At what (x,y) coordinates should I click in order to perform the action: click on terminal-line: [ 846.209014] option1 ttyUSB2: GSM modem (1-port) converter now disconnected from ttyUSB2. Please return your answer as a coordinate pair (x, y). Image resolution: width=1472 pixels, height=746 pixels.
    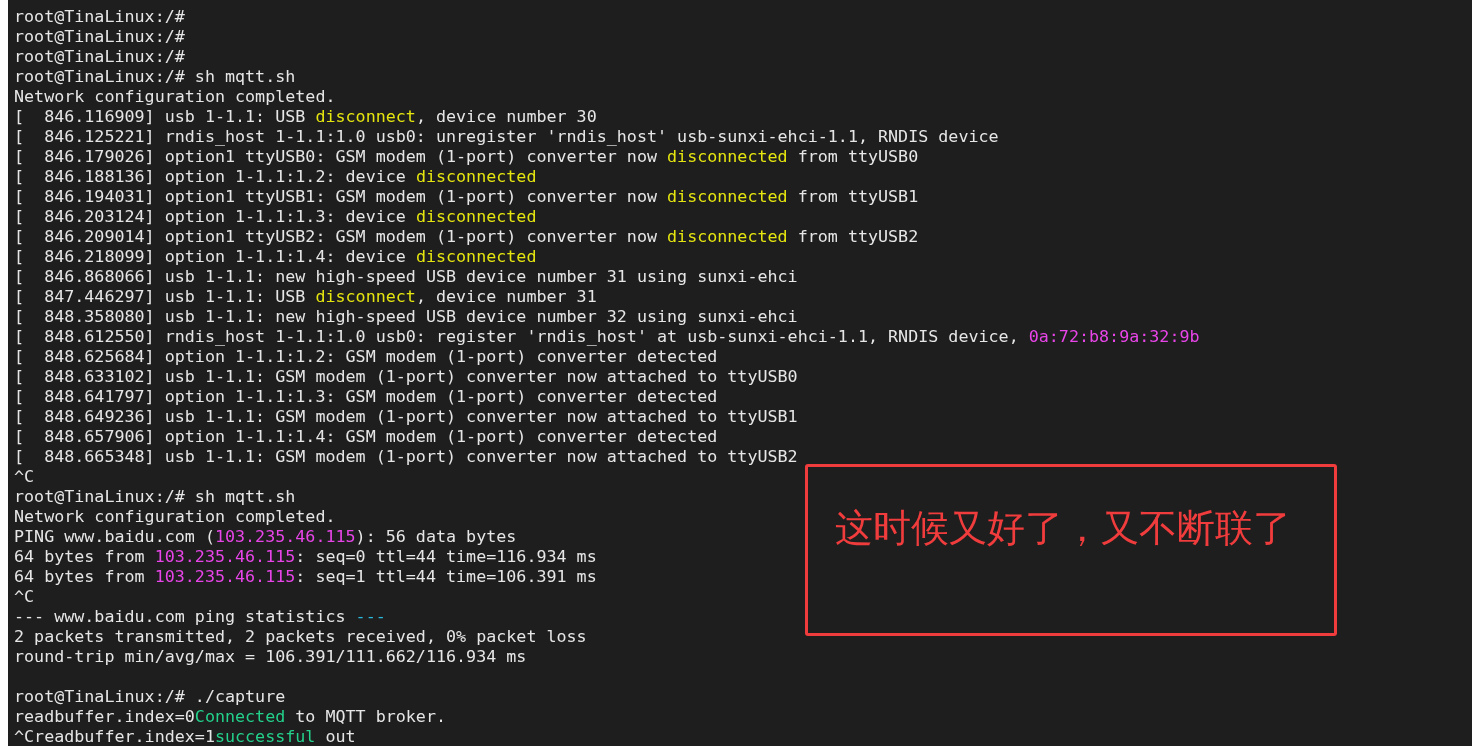
    Looking at the image, I should click on (466, 236).